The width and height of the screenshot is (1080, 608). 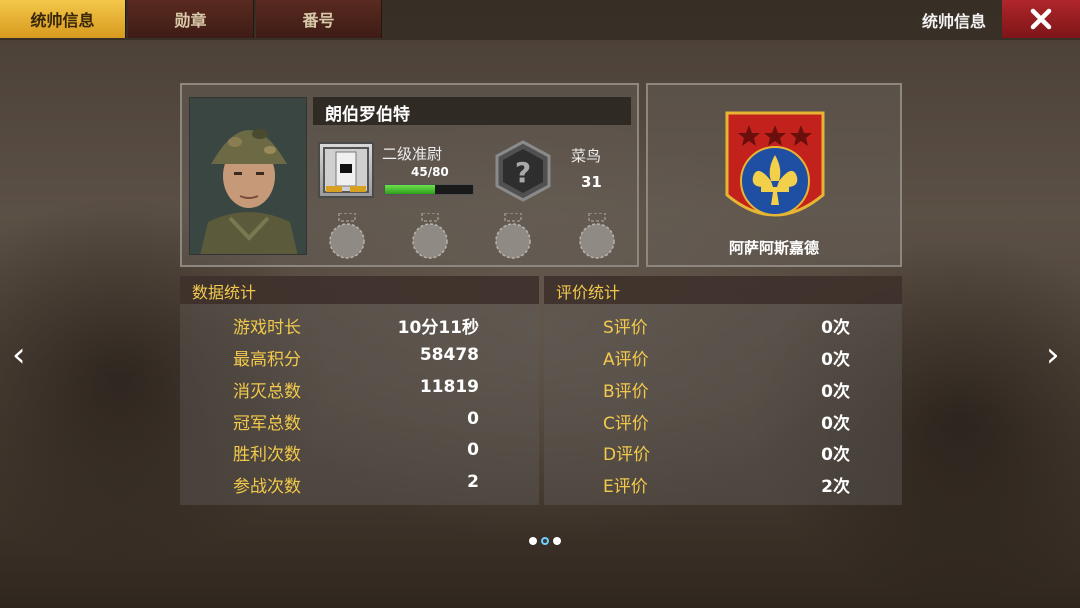 What do you see at coordinates (267, 487) in the screenshot?
I see `stat-label: 参战次数` at bounding box center [267, 487].